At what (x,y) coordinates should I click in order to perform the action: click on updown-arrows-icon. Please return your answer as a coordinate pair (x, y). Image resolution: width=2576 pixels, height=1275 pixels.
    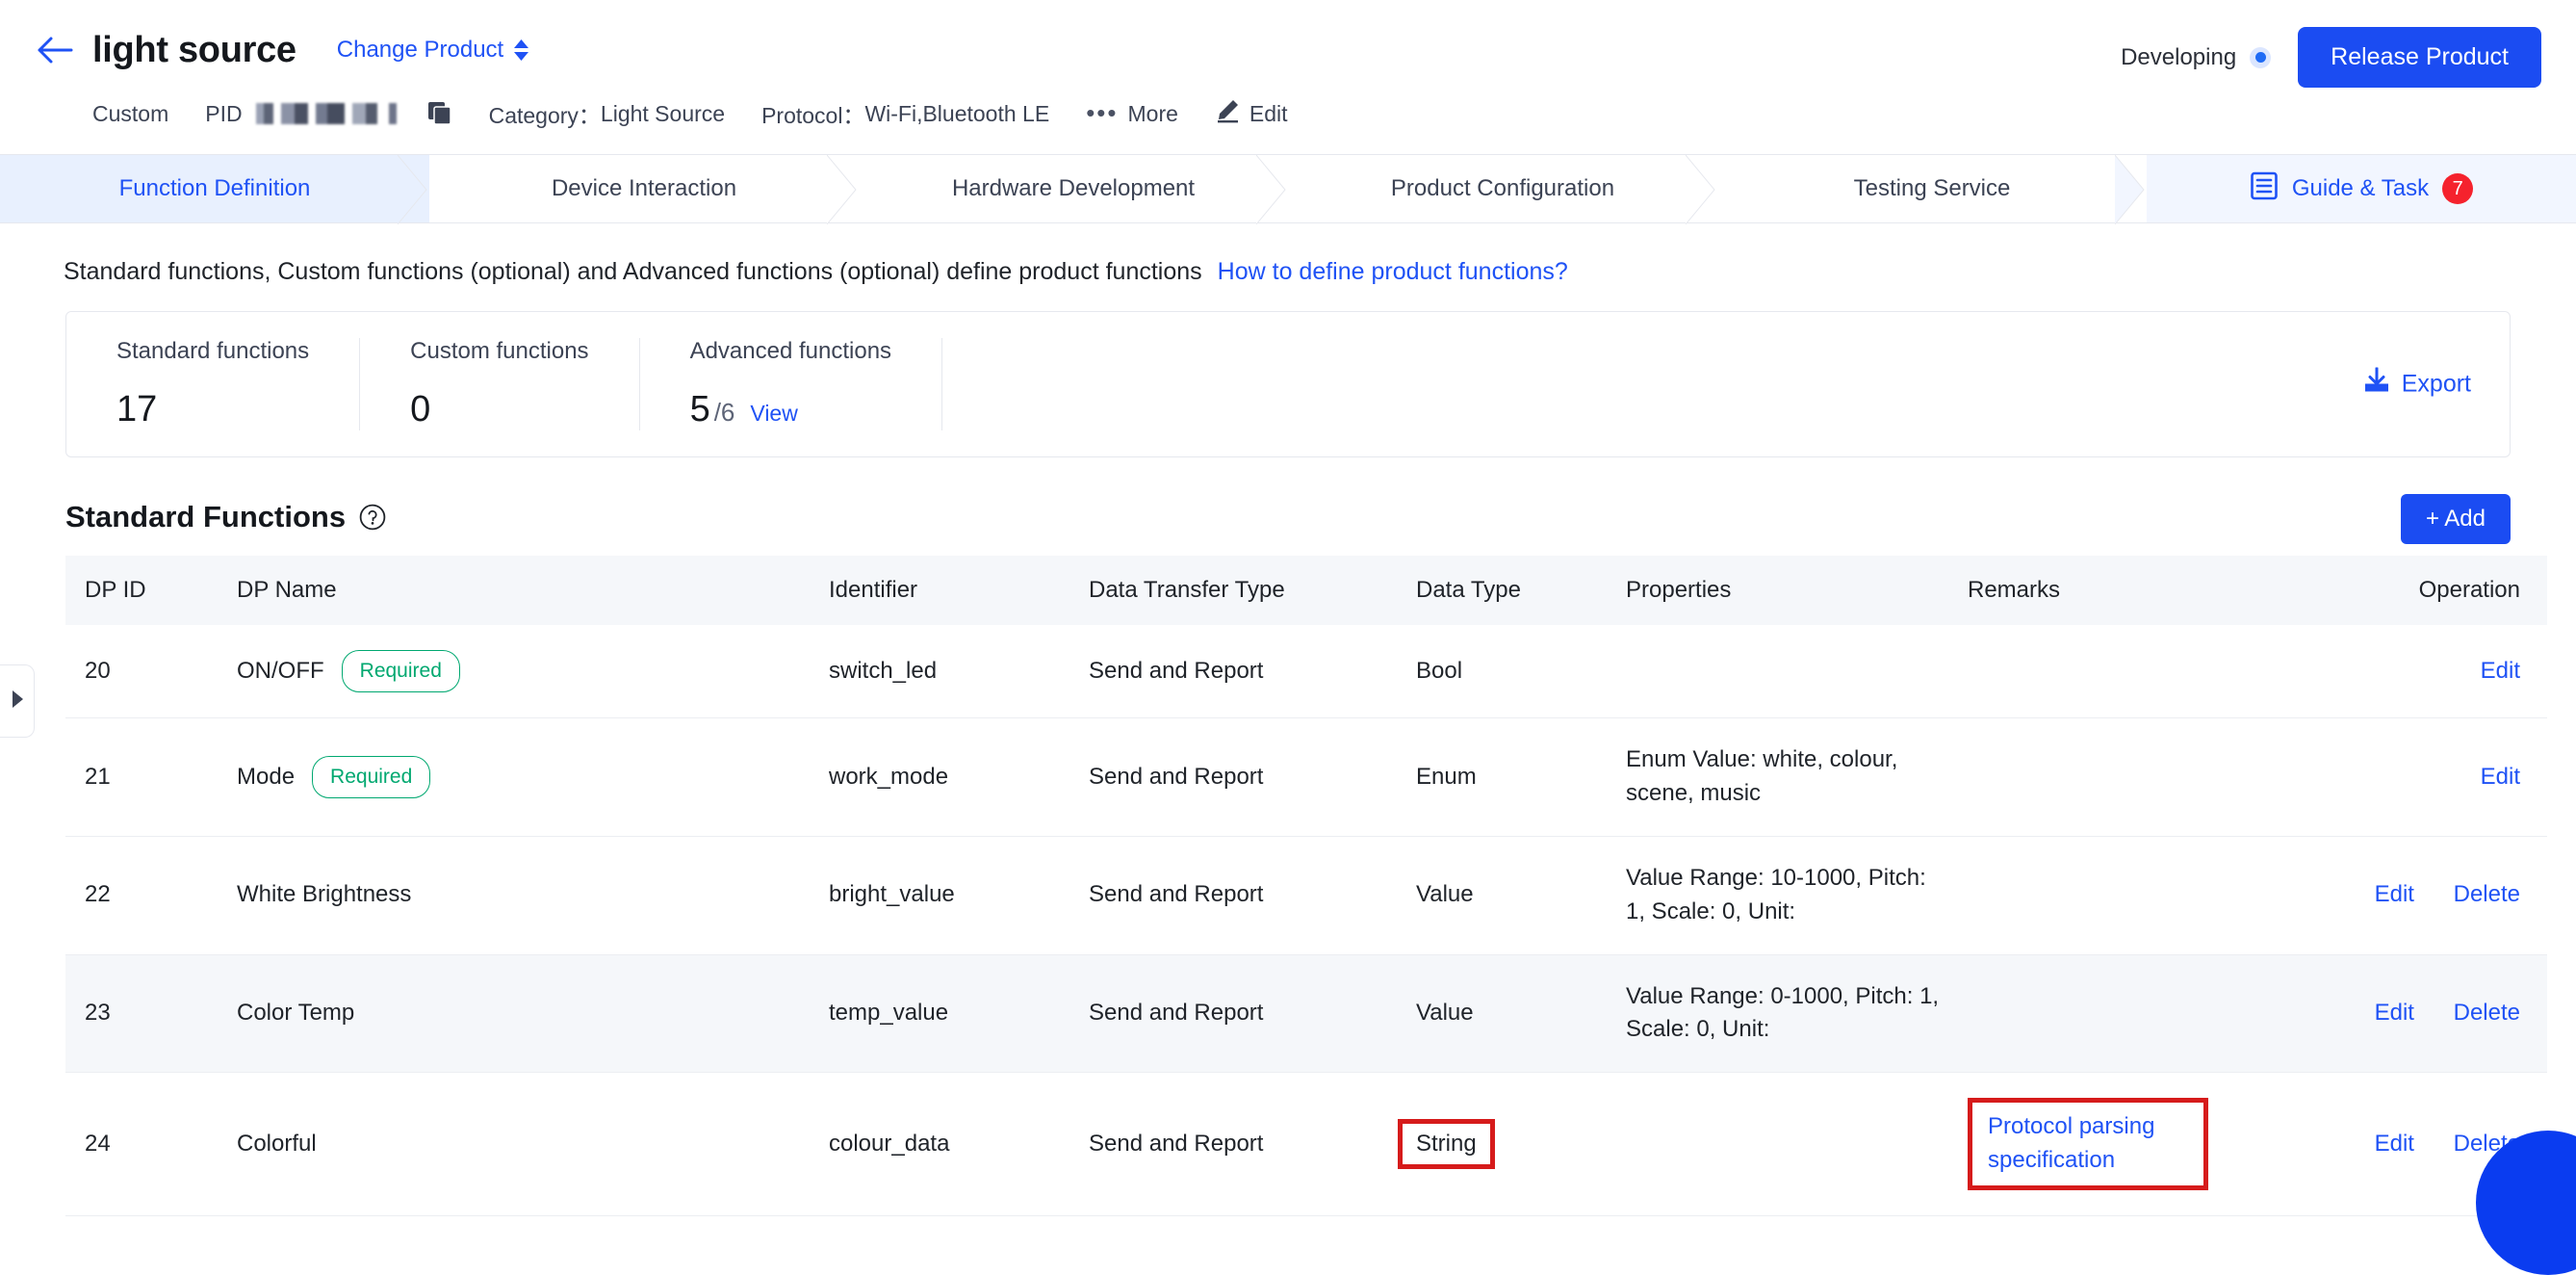
    Looking at the image, I should click on (521, 50).